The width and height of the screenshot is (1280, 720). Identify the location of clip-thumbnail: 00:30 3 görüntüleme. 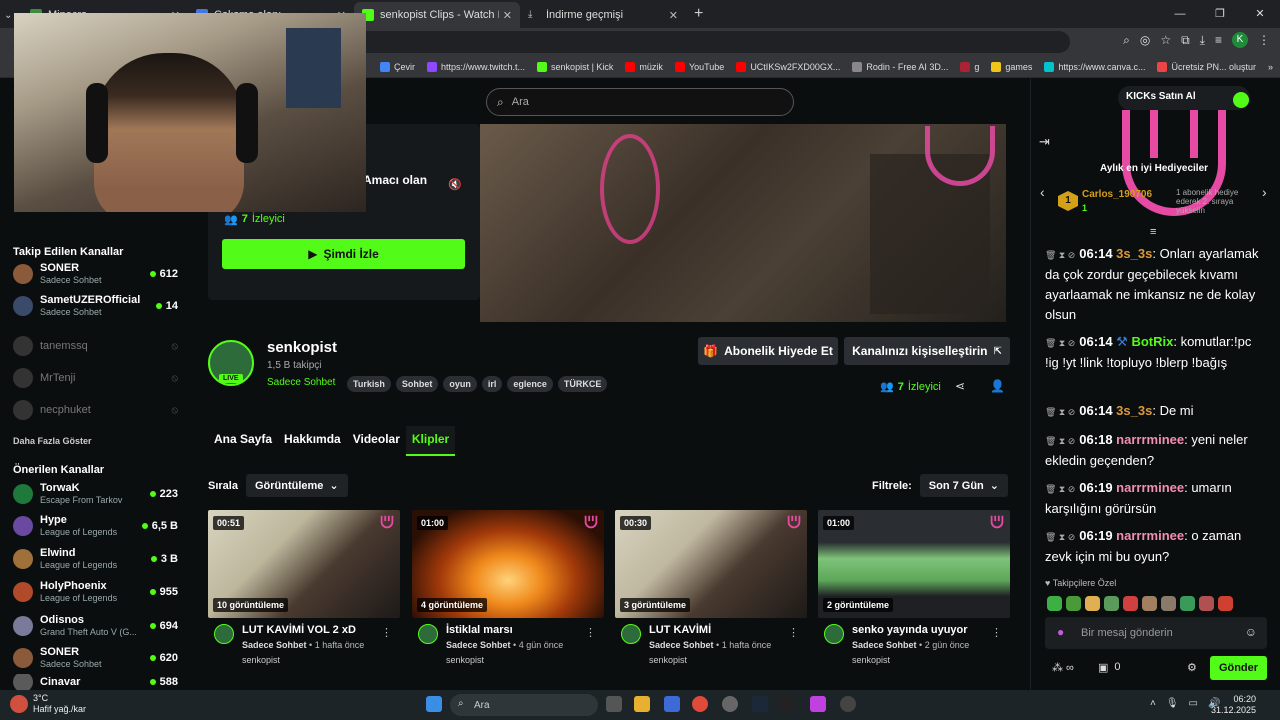
(711, 564).